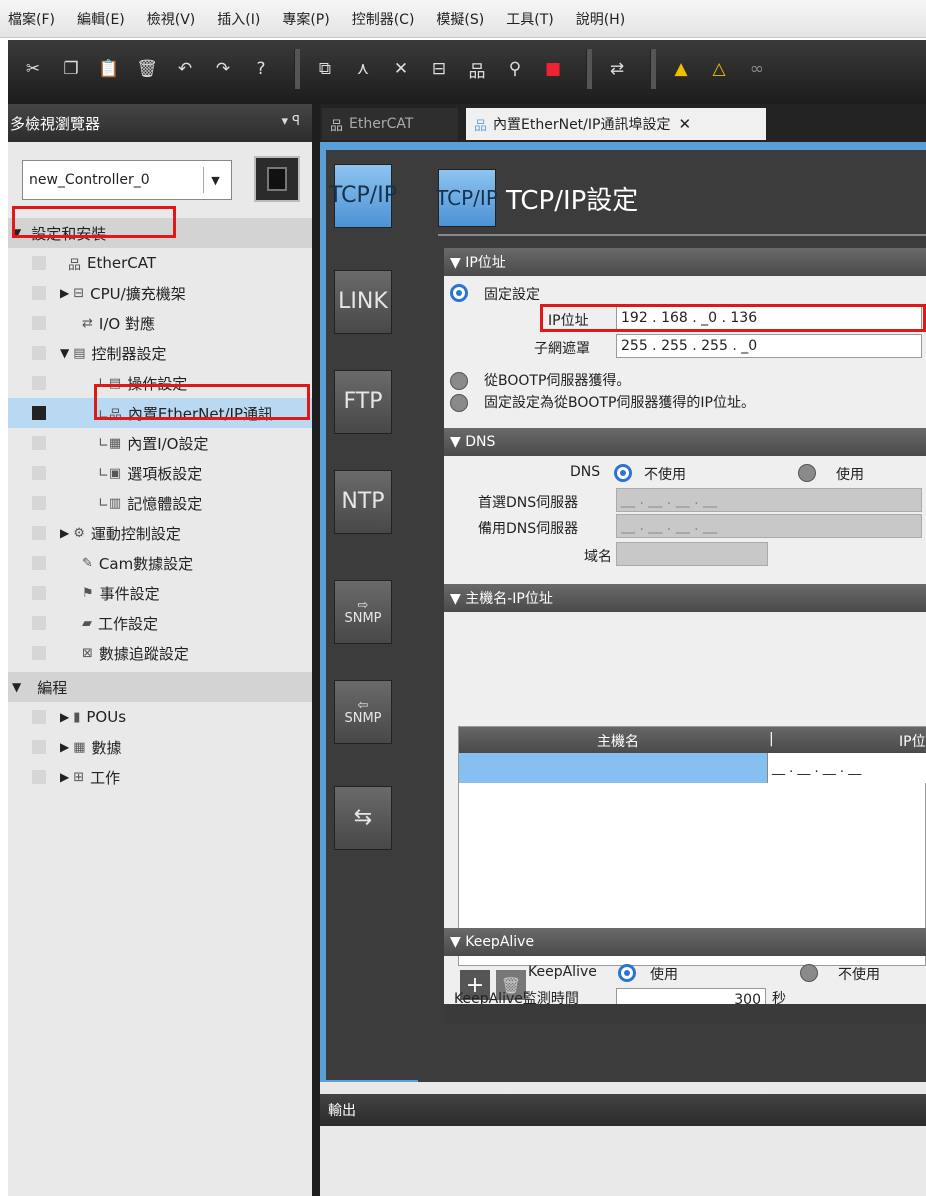 The image size is (926, 1196). I want to click on tree-item-ethercat: 品 EtherCAT, so click(160, 263).